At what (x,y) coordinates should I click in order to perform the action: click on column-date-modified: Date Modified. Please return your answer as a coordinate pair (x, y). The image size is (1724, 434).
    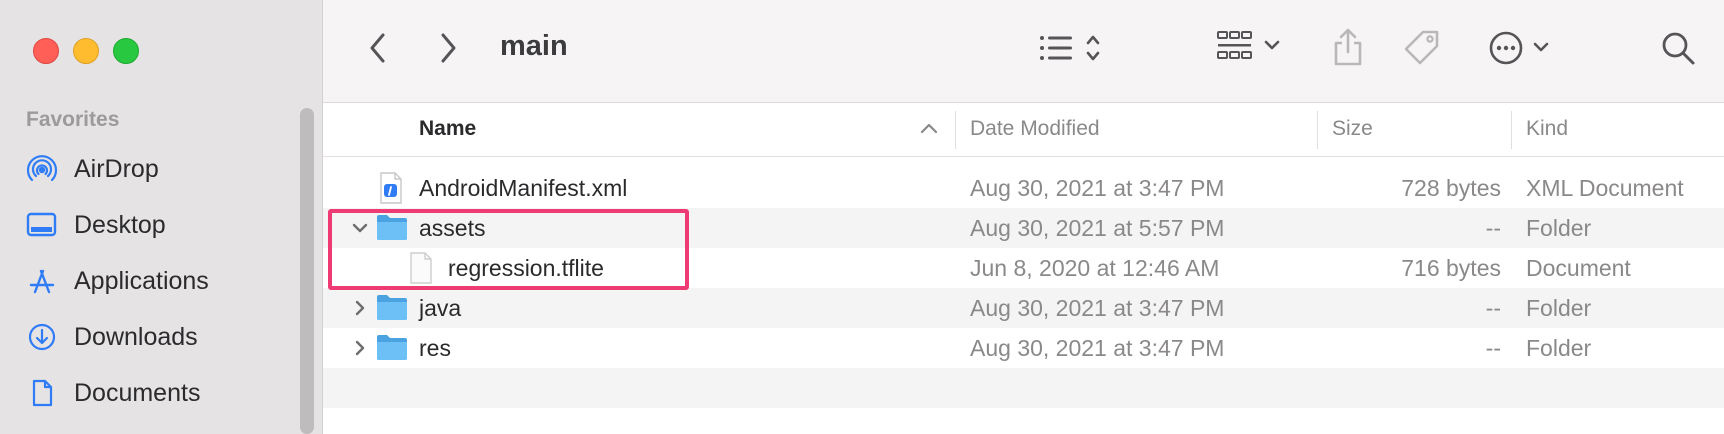
    Looking at the image, I should click on (1035, 129).